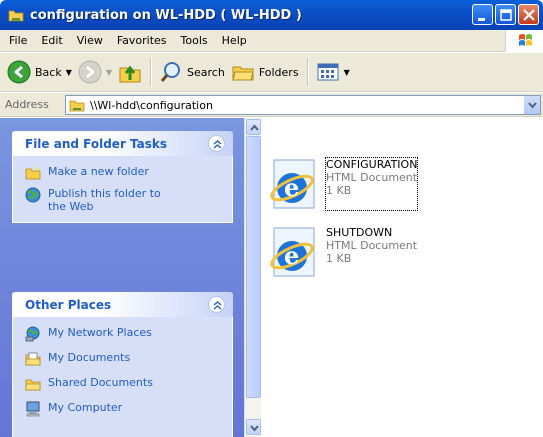 Image resolution: width=543 pixels, height=437 pixels. Describe the element at coordinates (372, 164) in the screenshot. I see `file-name: CONFIGURATION` at that location.